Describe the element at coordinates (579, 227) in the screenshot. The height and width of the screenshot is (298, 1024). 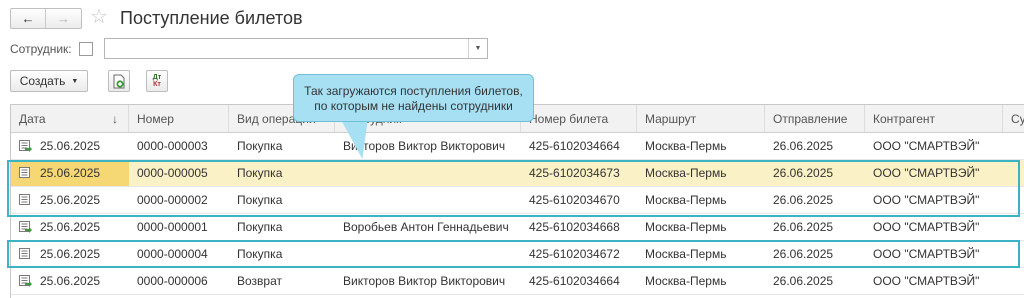
I see `cell-ticket: 425-6102034668` at that location.